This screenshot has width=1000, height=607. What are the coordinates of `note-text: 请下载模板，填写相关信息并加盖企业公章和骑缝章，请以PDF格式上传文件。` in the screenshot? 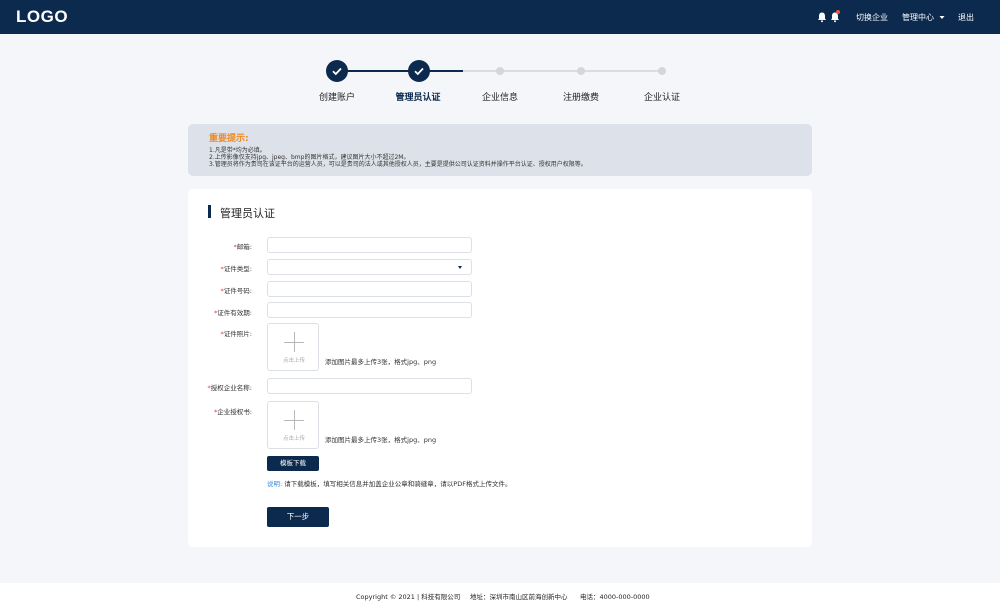 It's located at (398, 484).